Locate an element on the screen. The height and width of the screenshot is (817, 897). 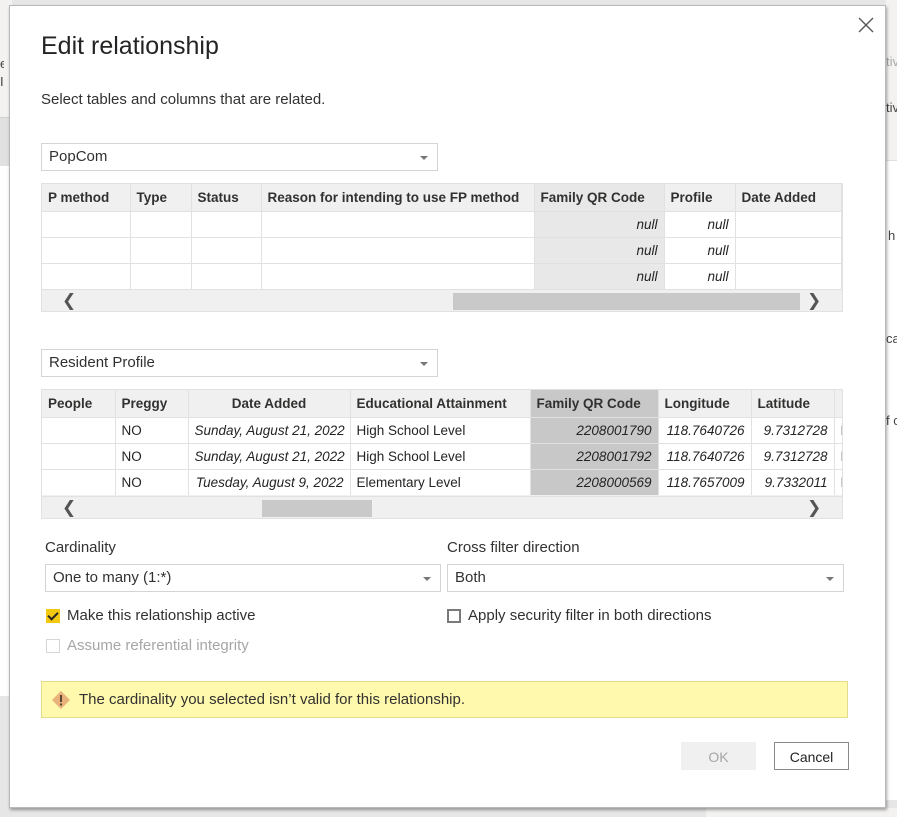
make-active-label: Make this relationship active is located at coordinates (161, 615).